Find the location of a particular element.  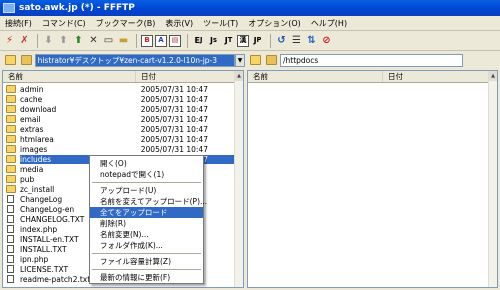

app-icon is located at coordinates (9, 8).